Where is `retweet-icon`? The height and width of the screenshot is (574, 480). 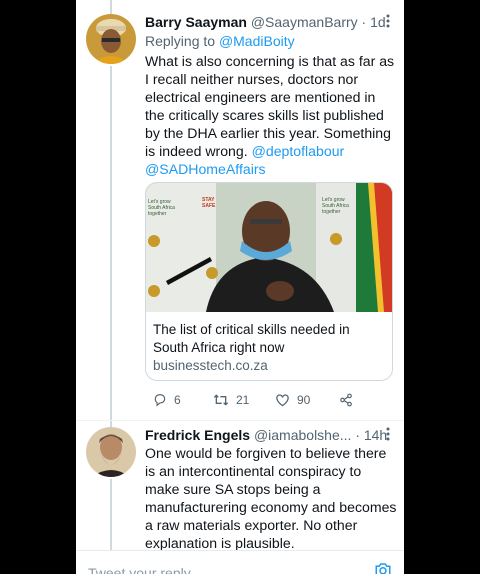 retweet-icon is located at coordinates (221, 400).